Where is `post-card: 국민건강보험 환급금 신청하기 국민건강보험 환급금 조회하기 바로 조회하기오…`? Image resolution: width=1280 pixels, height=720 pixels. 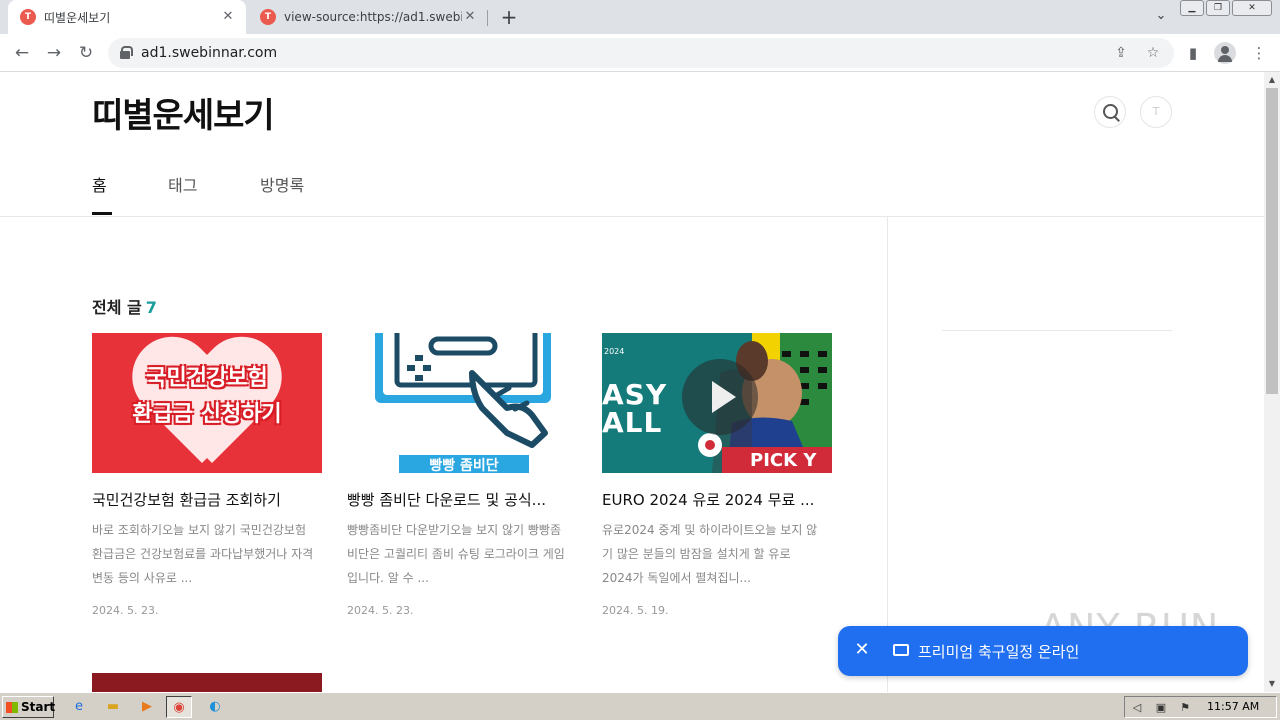 post-card: 국민건강보험 환급금 신청하기 국민건강보험 환급금 조회하기 바로 조회하기오… is located at coordinates (207, 475).